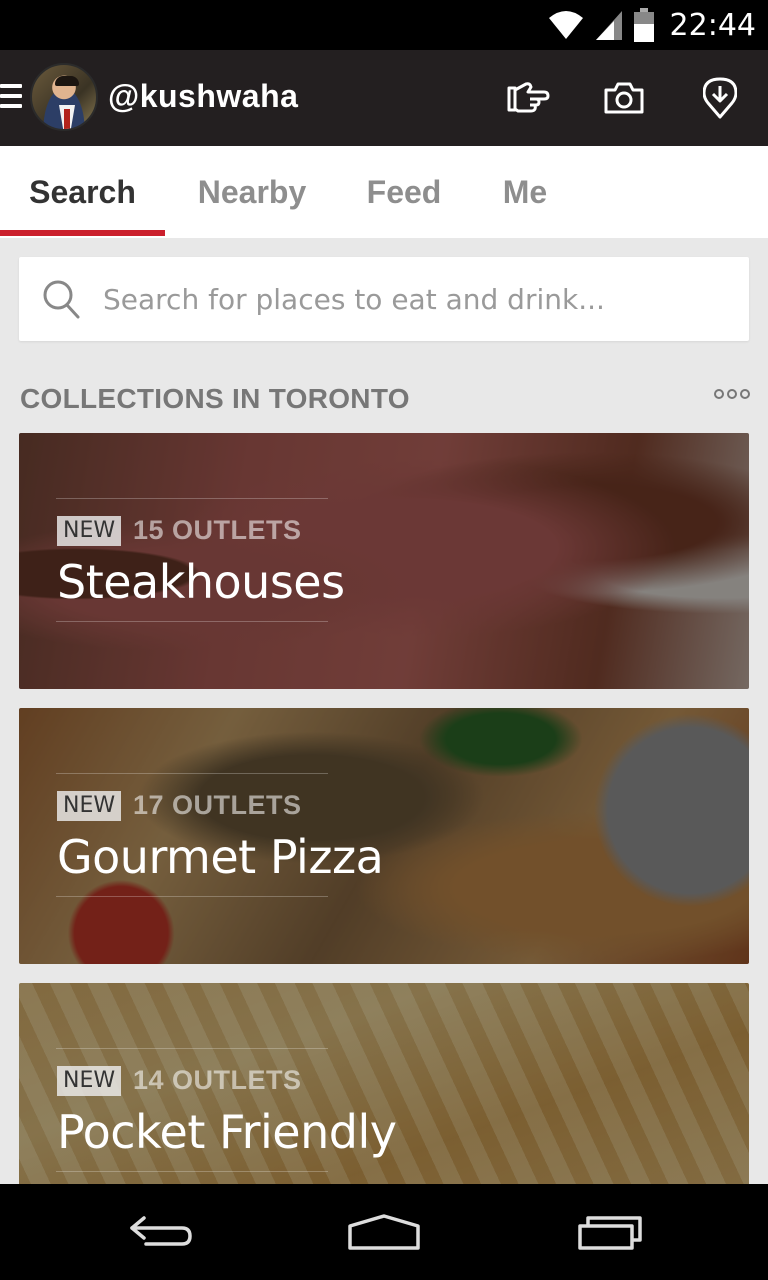  Describe the element at coordinates (565, 25) in the screenshot. I see `wifi-icon` at that location.